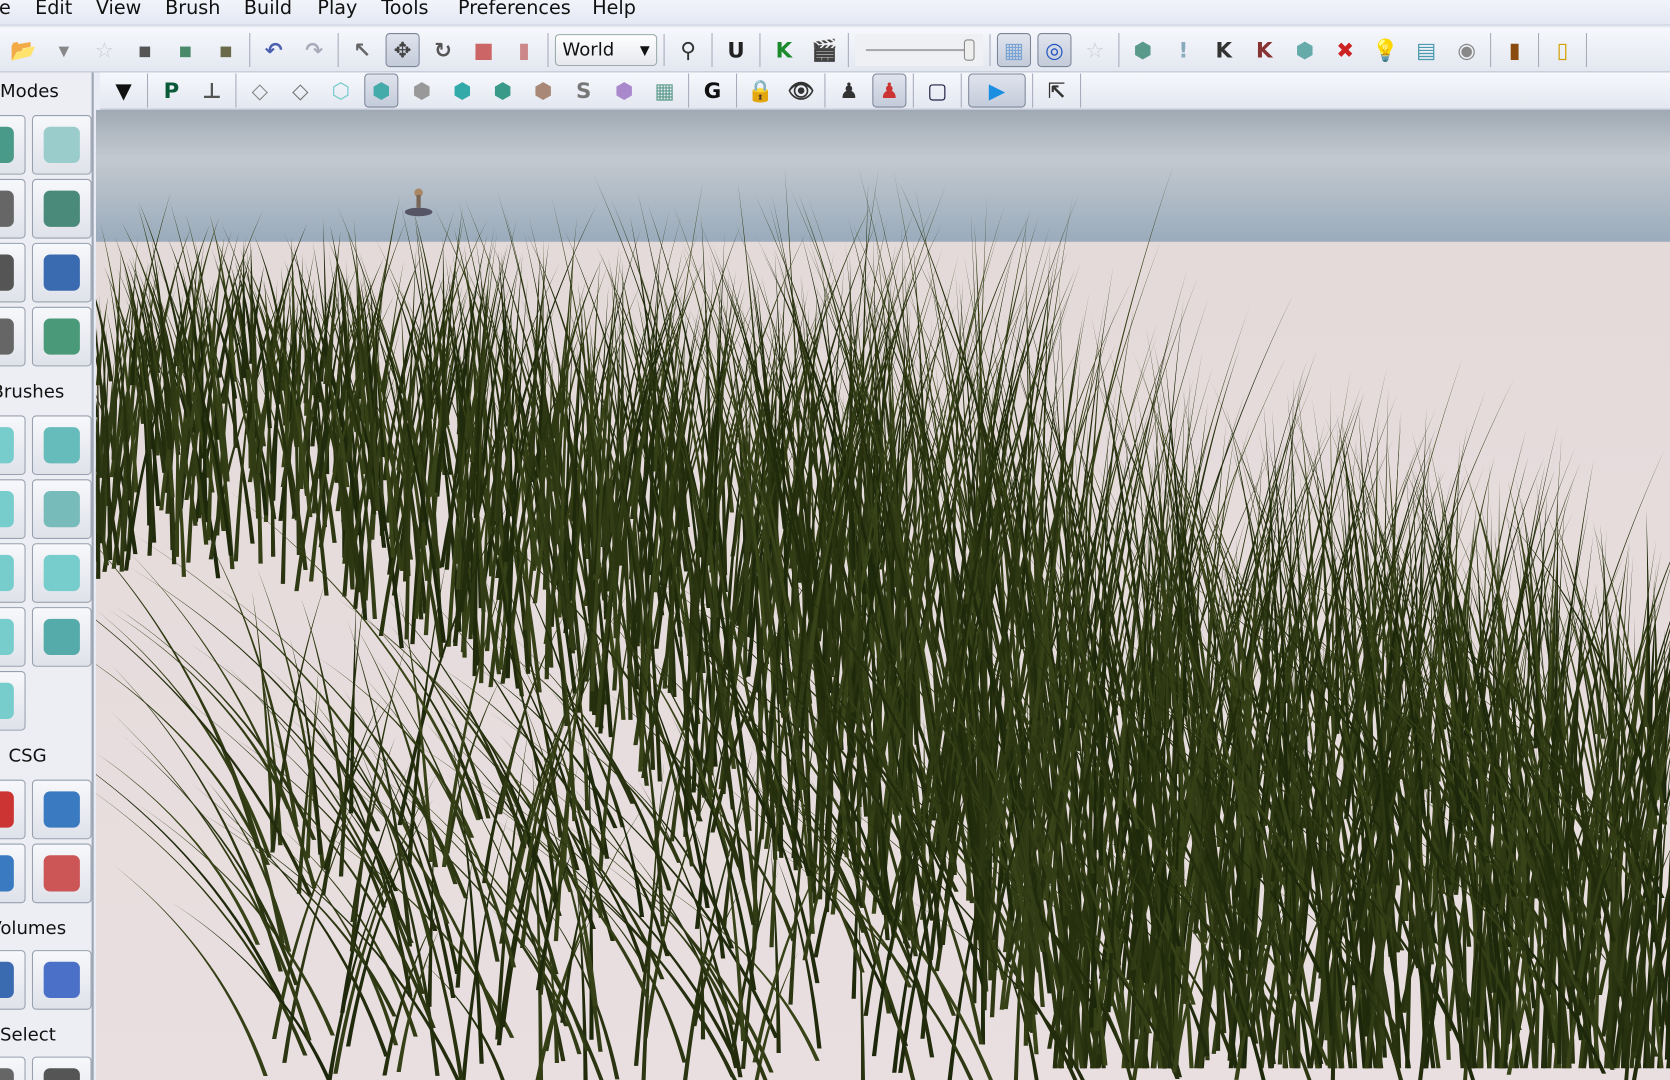  Describe the element at coordinates (1264, 49) in the screenshot. I see `build-cover-button: K` at that location.